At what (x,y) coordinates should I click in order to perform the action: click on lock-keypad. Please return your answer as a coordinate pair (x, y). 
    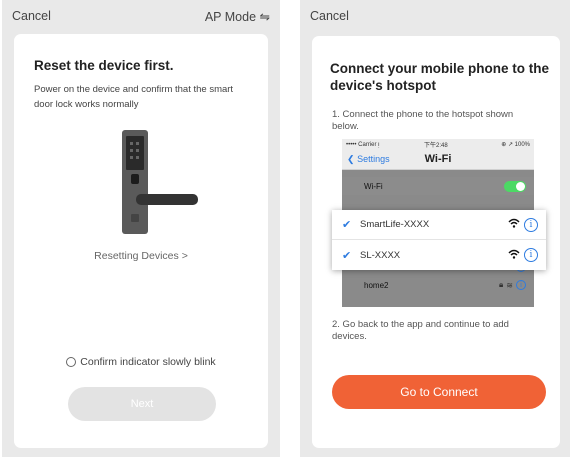
    Looking at the image, I should click on (135, 153).